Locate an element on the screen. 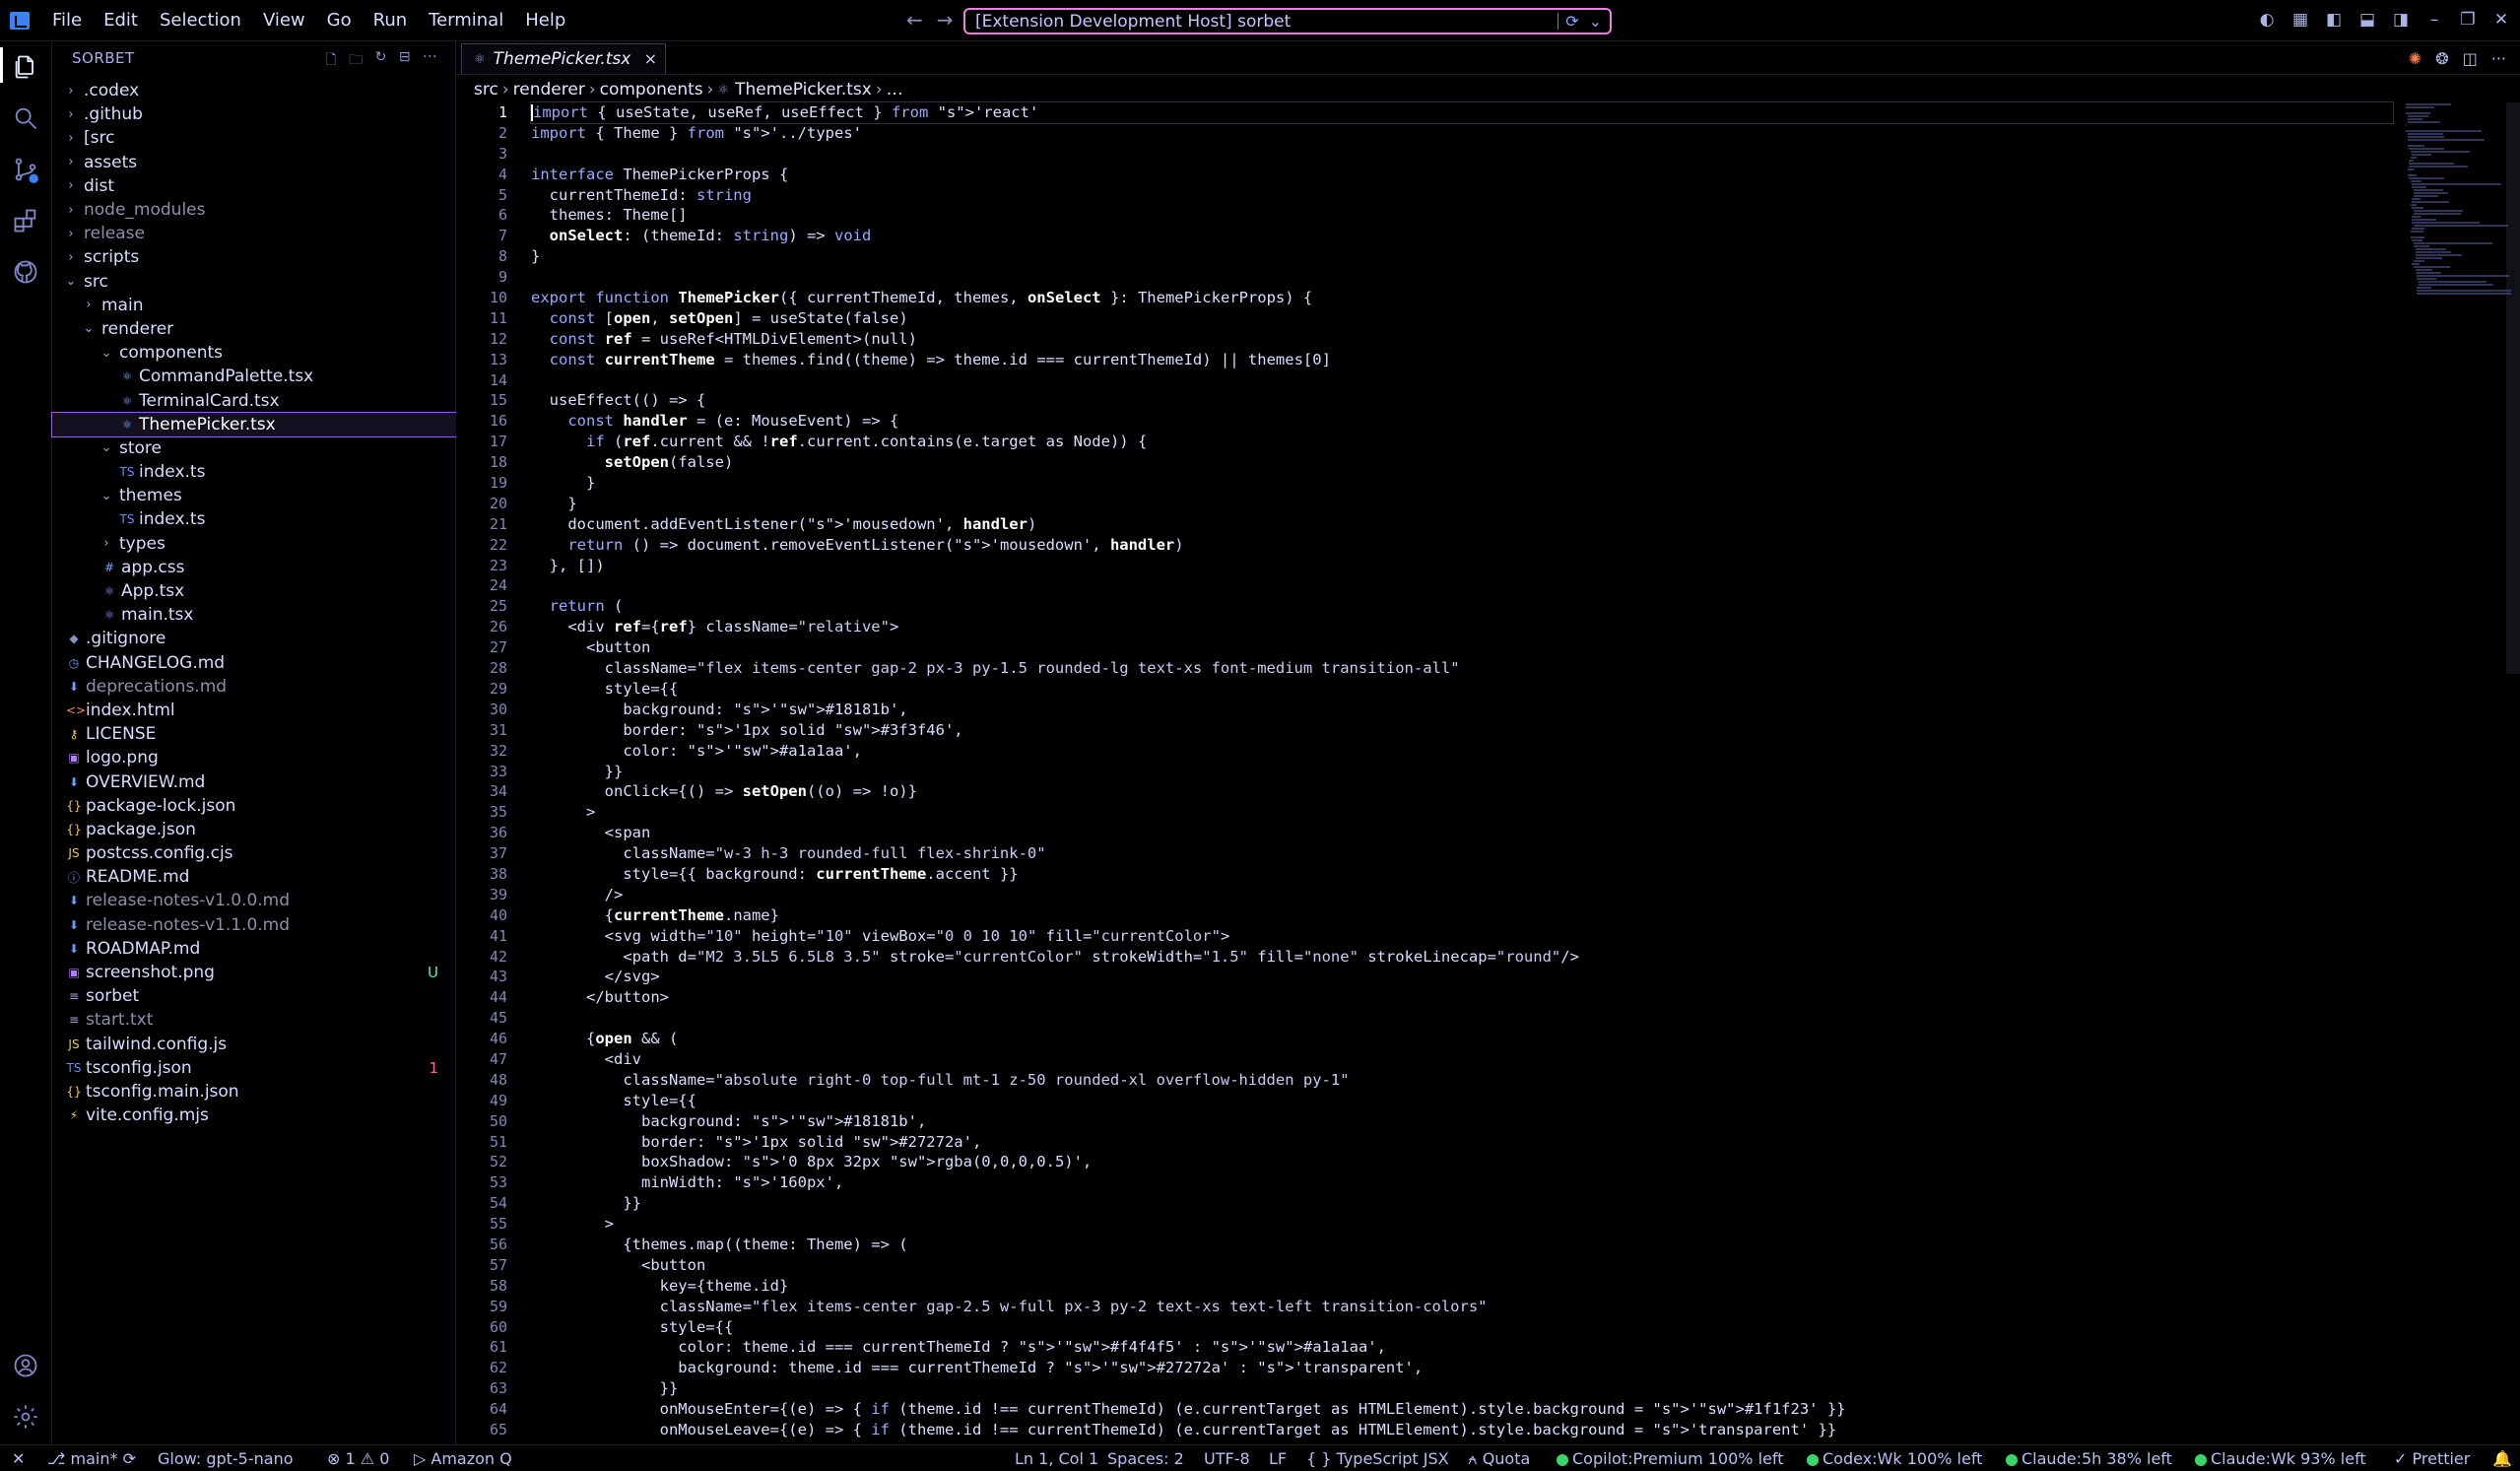  code-line: > is located at coordinates (1467, 1224).